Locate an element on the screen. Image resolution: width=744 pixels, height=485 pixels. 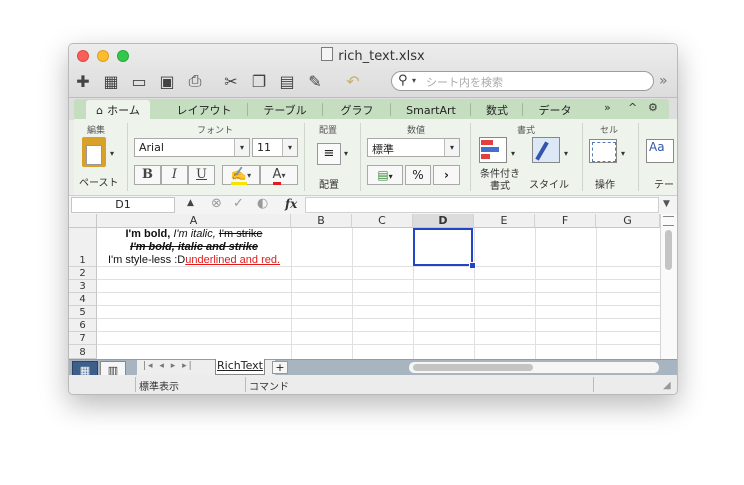
column-header: A is located at coordinates (194, 221).